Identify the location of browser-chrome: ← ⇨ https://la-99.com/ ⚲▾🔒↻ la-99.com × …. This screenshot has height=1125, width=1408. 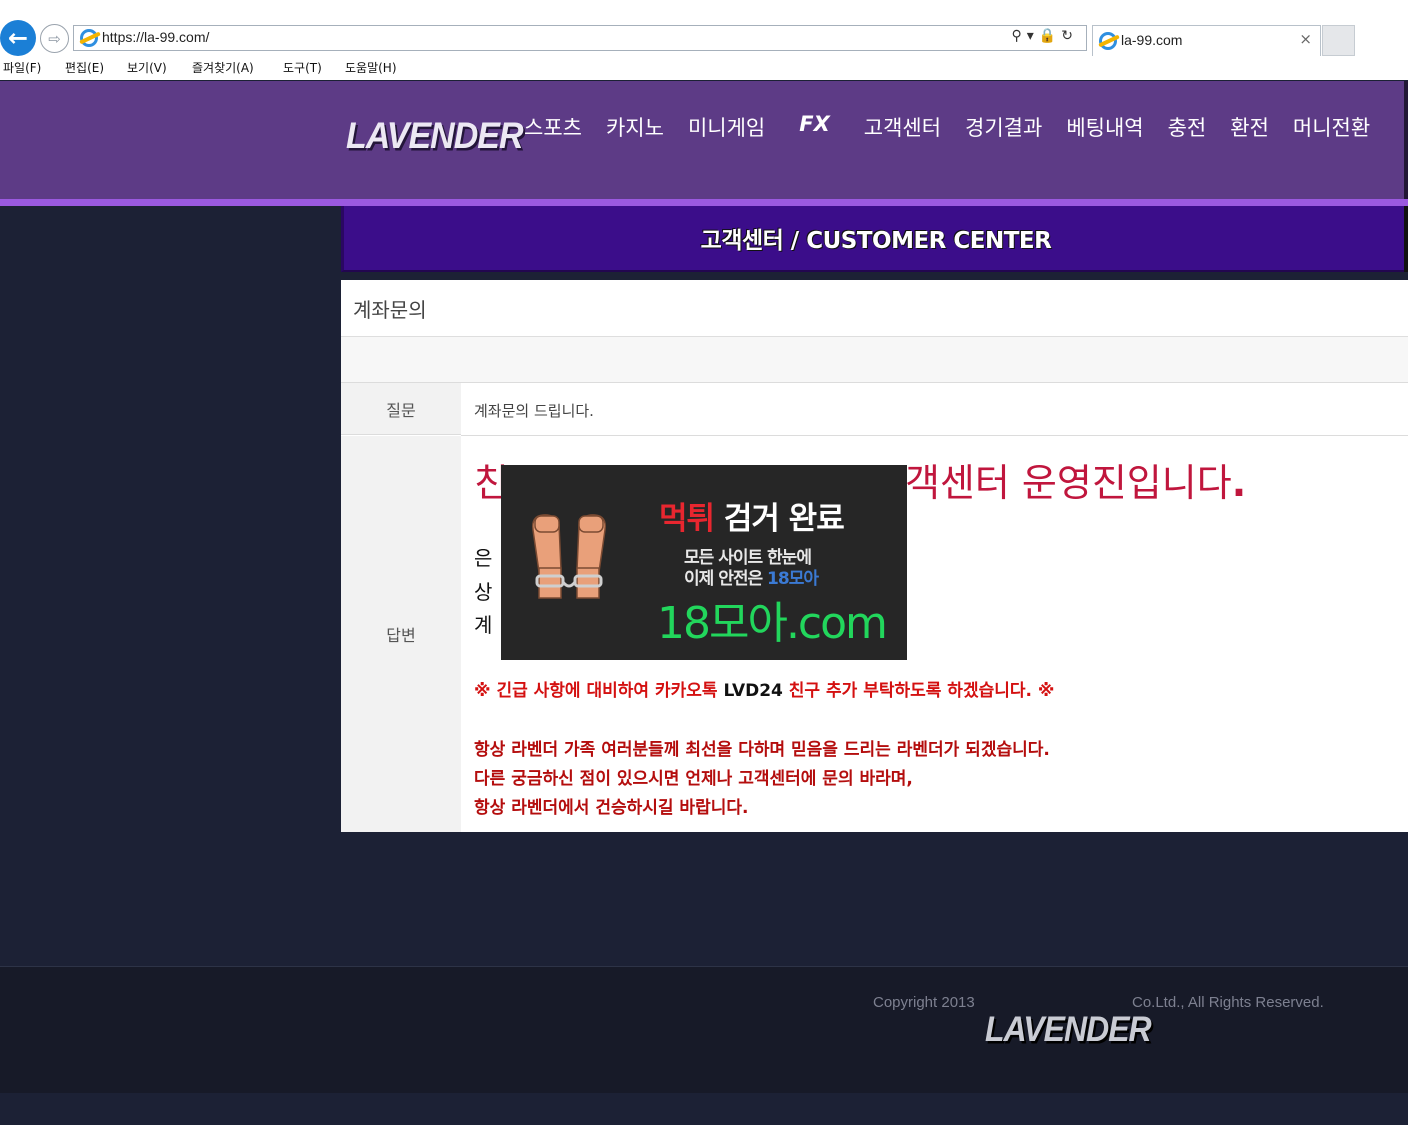
(704, 40).